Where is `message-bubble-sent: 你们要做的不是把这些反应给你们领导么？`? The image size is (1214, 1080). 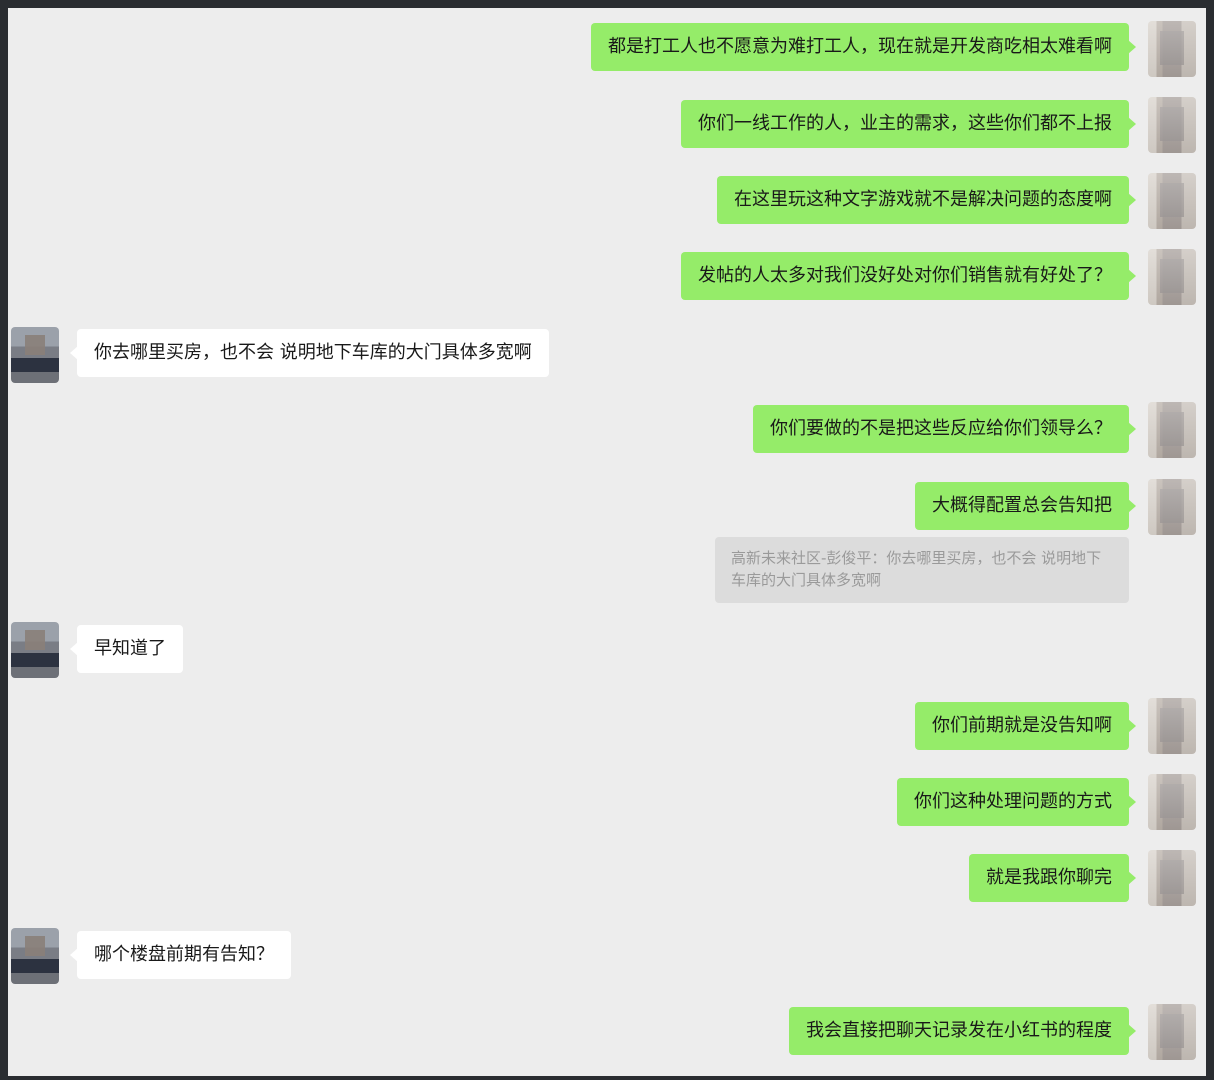 message-bubble-sent: 你们要做的不是把这些反应给你们领导么？ is located at coordinates (944, 429).